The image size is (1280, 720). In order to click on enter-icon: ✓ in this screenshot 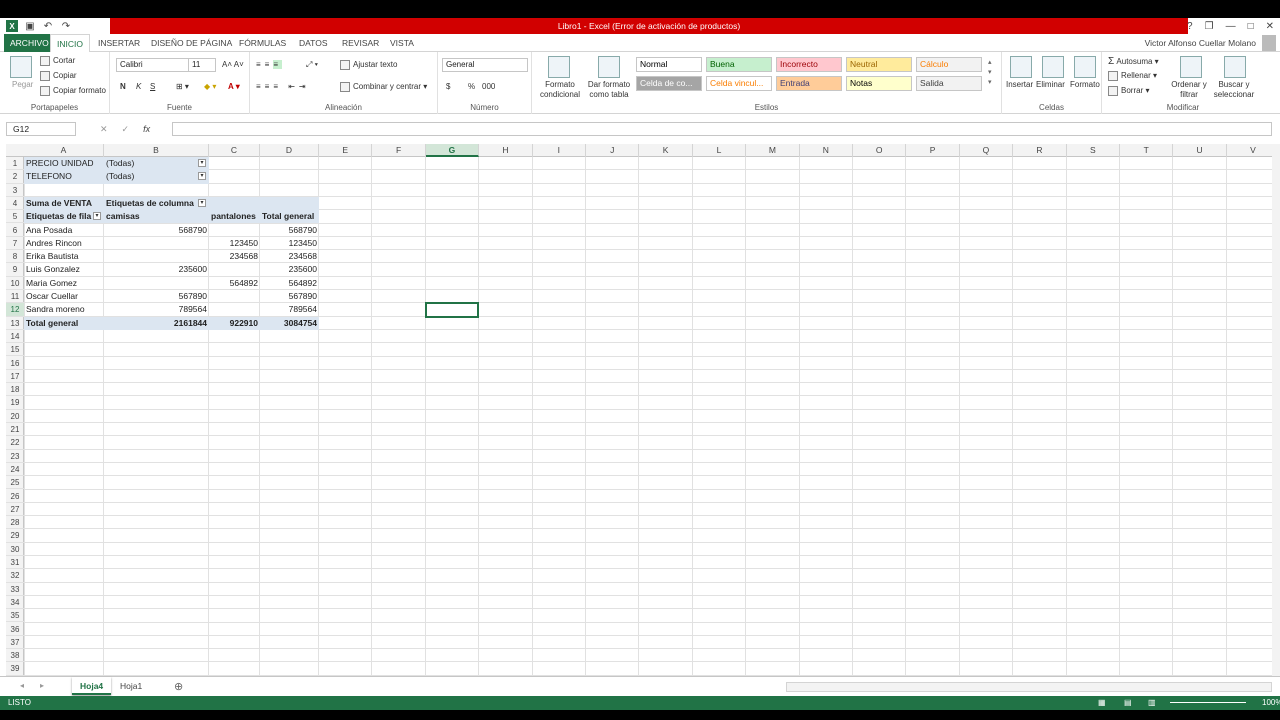, I will do `click(126, 129)`.